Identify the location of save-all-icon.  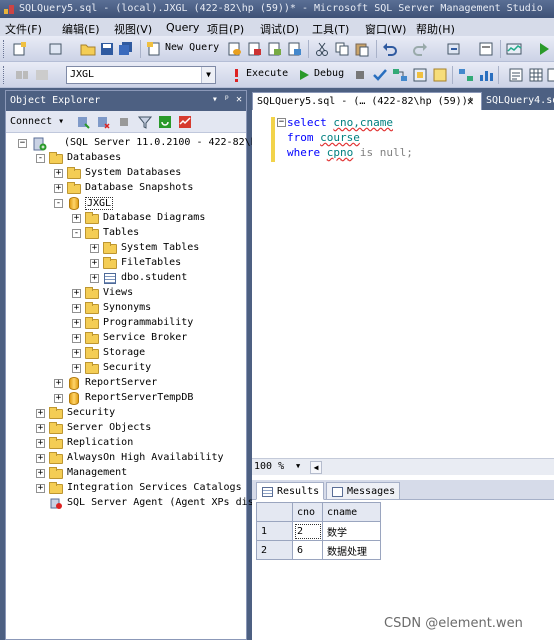
(126, 49).